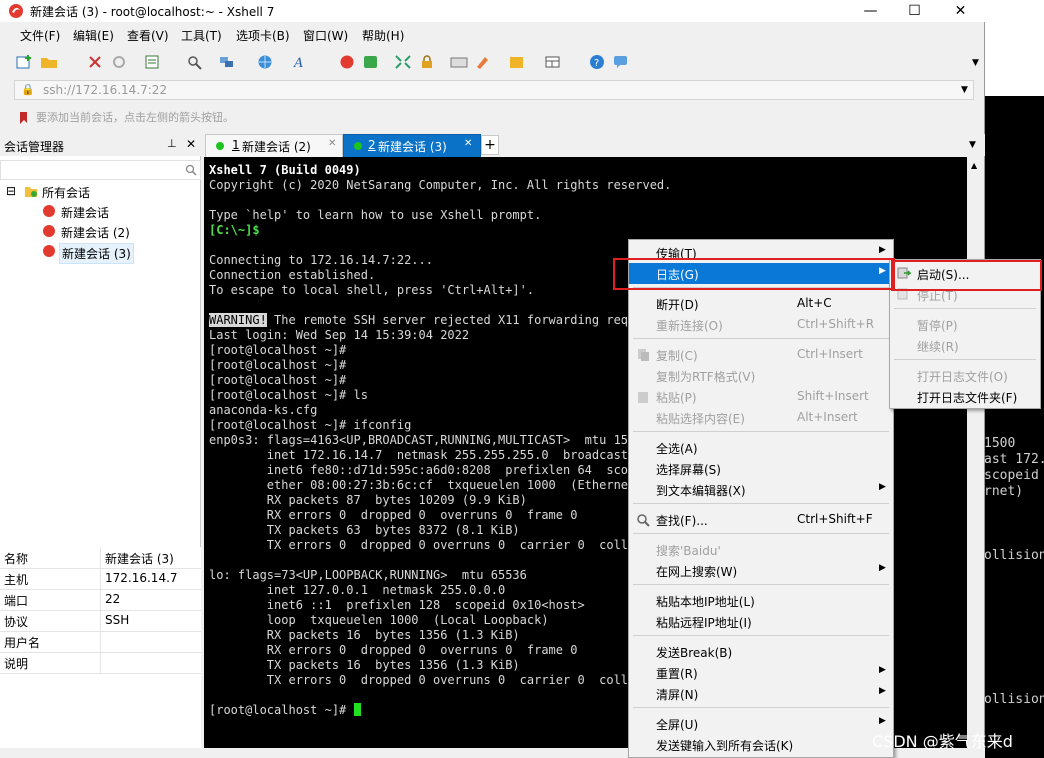 This screenshot has width=1044, height=758. I want to click on open-folder-icon, so click(49, 62).